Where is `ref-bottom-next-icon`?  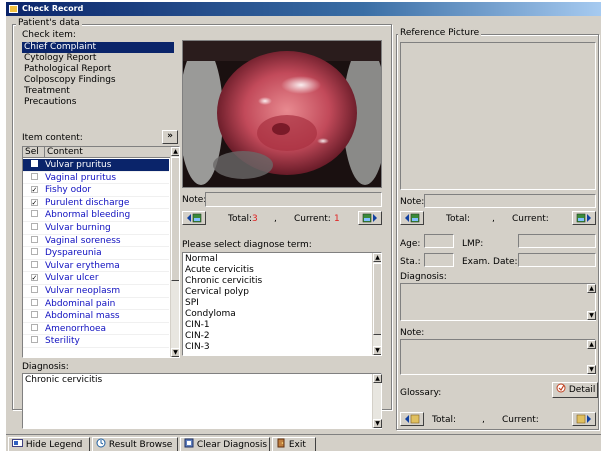 ref-bottom-next-icon is located at coordinates (583, 419).